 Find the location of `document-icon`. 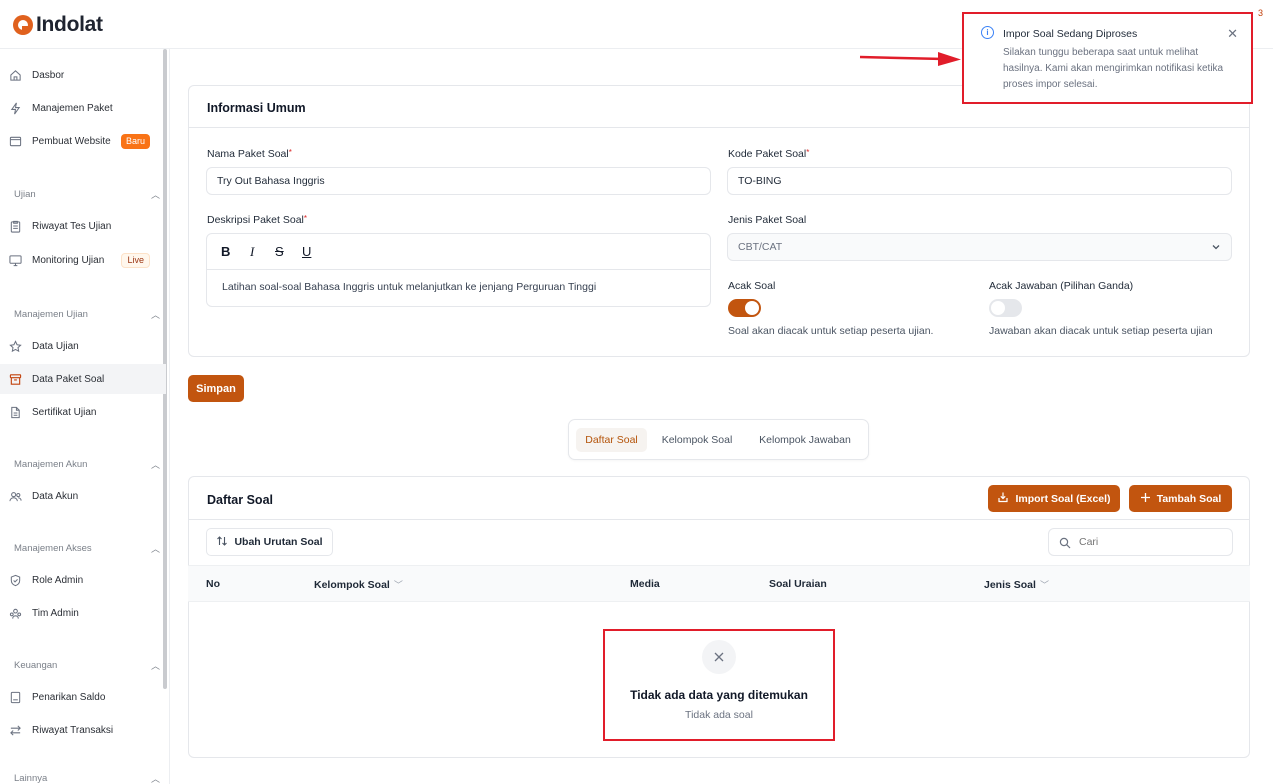

document-icon is located at coordinates (15, 412).